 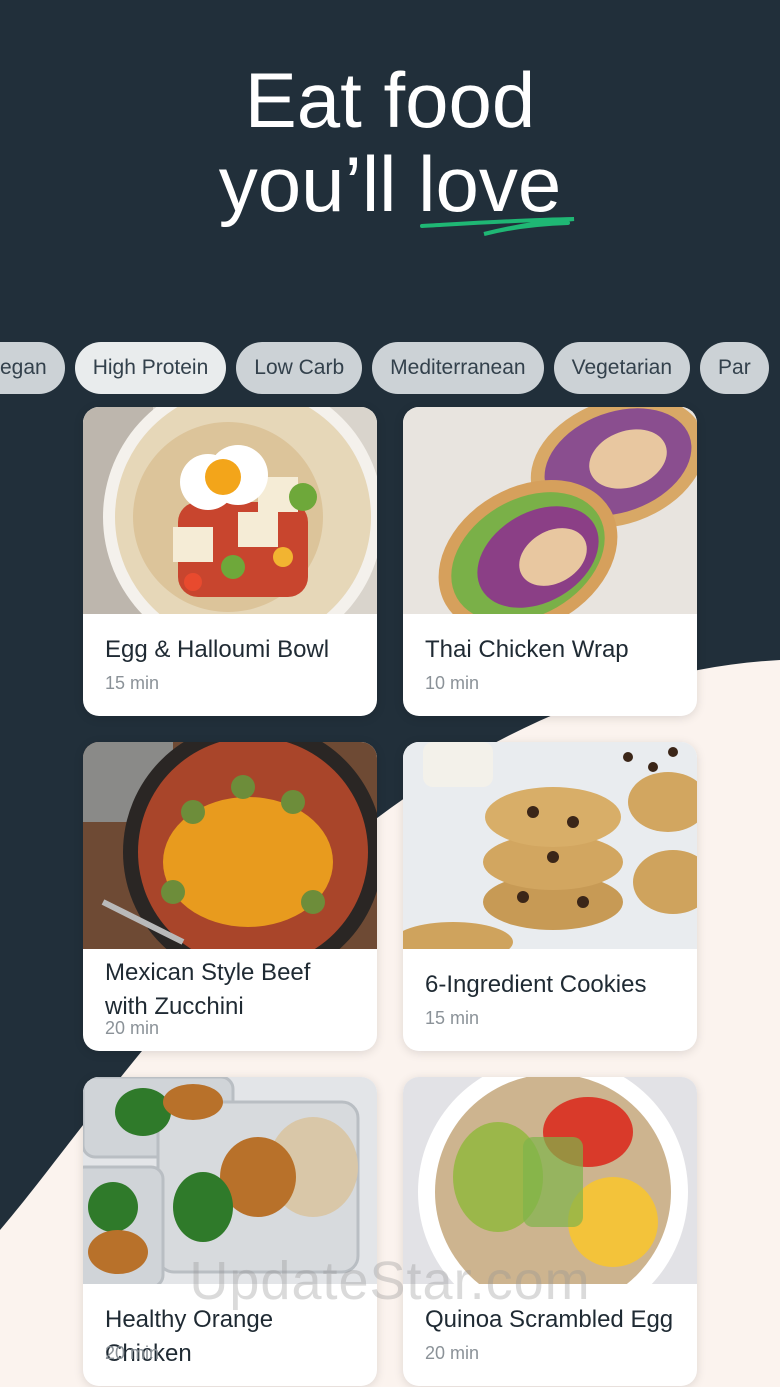 I want to click on chip-label: Low Carb, so click(x=299, y=367).